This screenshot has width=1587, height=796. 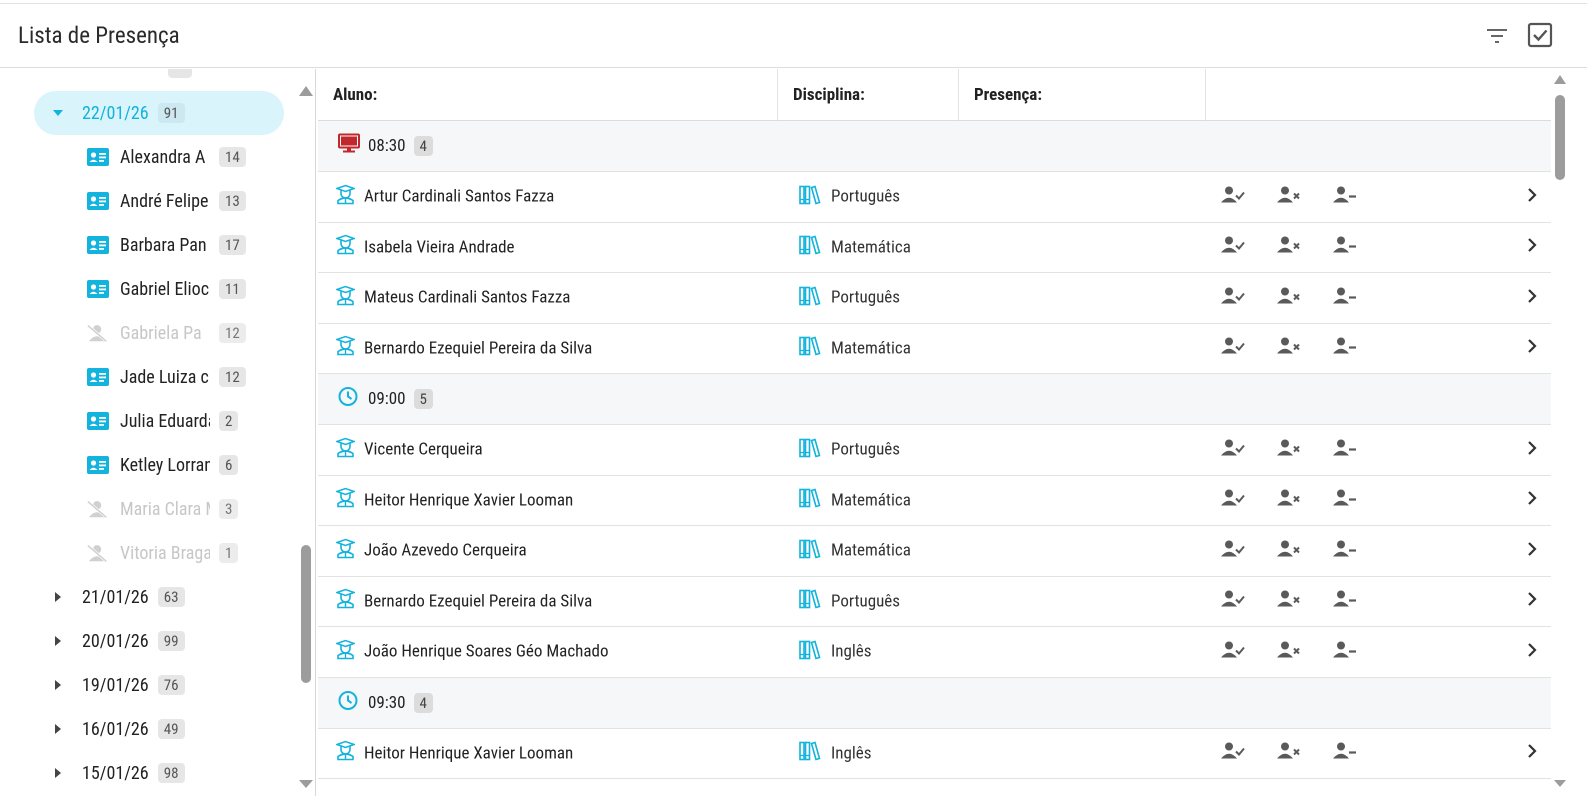 What do you see at coordinates (159, 729) in the screenshot?
I see `tree-date-item: 16/01/26 49` at bounding box center [159, 729].